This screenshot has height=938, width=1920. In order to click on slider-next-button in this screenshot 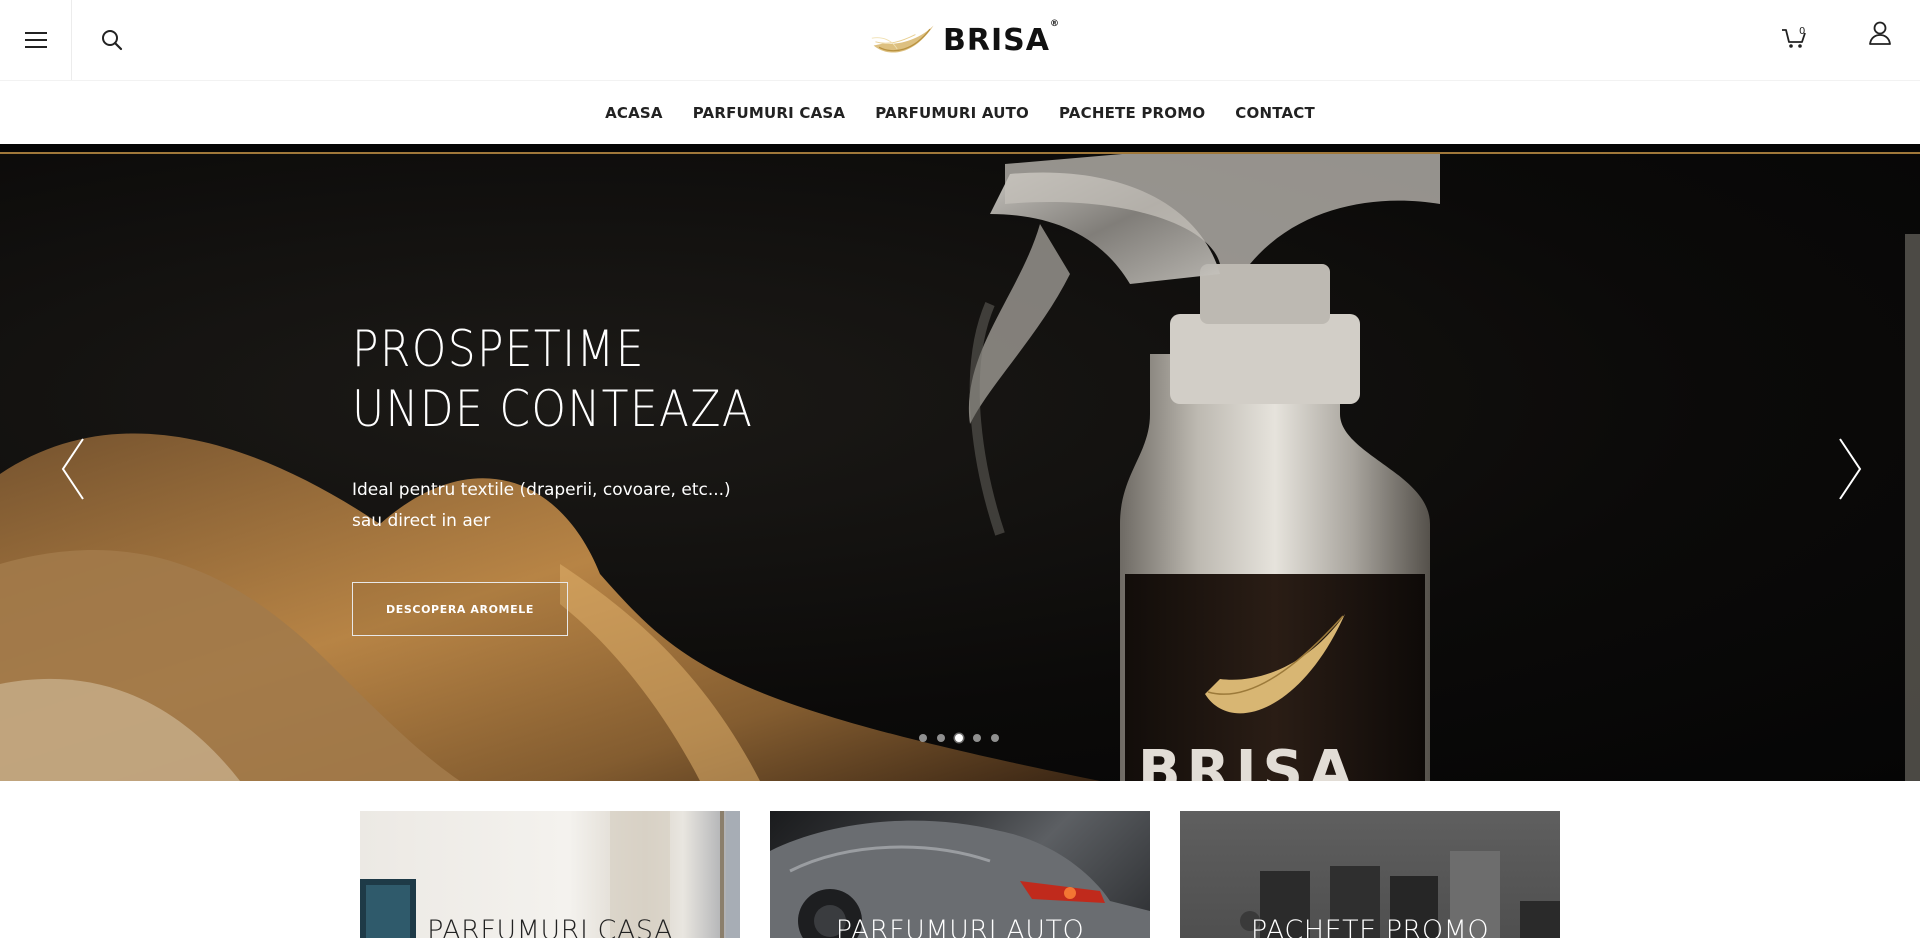, I will do `click(1848, 469)`.